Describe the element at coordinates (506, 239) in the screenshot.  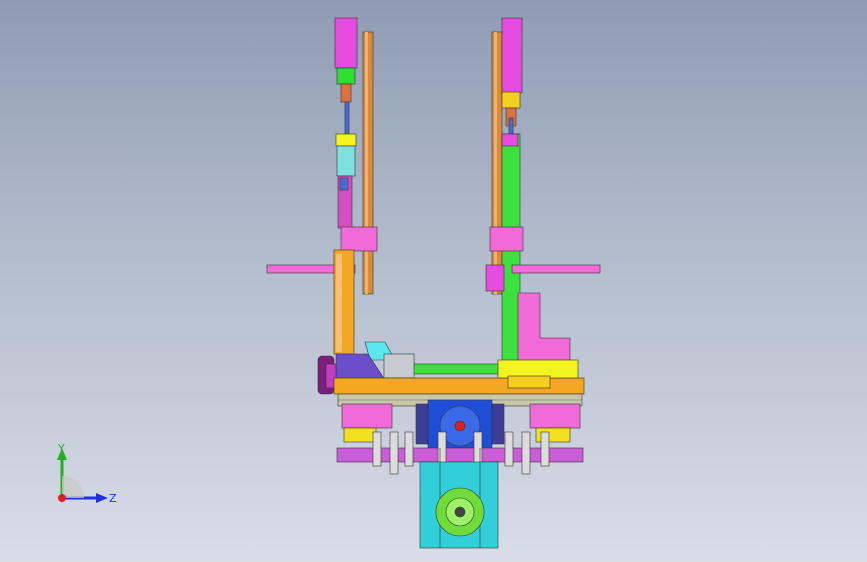
I see `right-pink-bracket` at that location.